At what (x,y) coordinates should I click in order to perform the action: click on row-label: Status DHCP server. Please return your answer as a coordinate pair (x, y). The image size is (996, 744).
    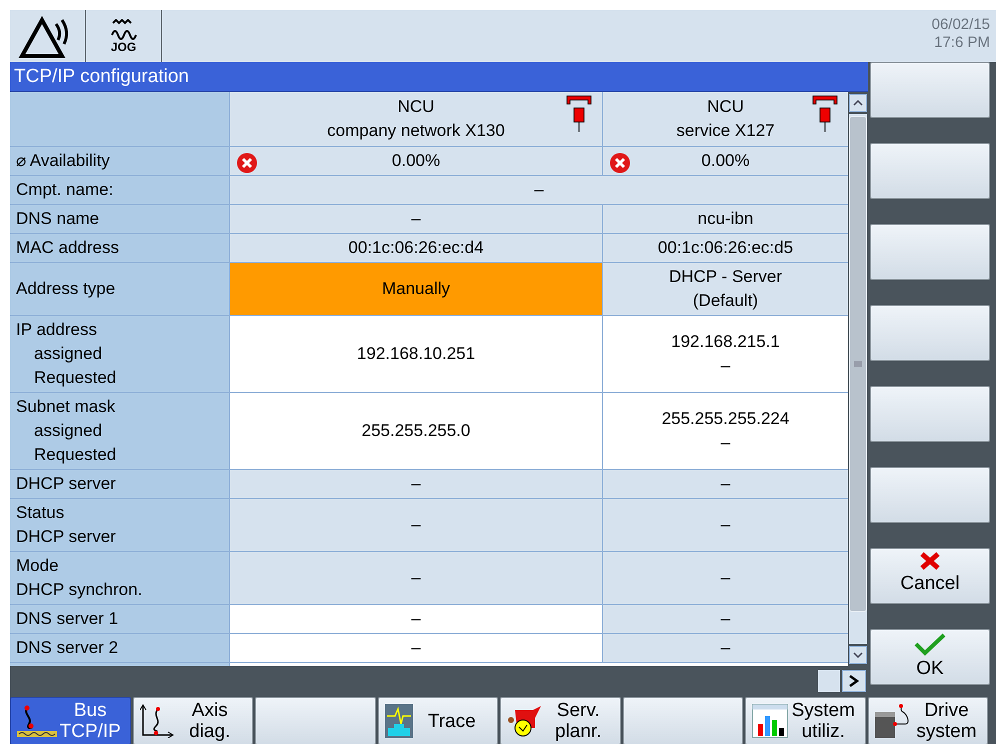
    Looking at the image, I should click on (119, 525).